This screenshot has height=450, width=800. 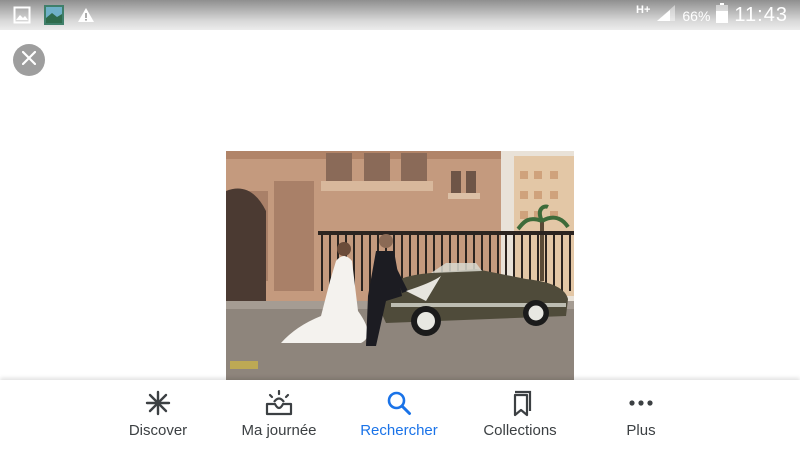 I want to click on nav-rechercher: Rechercher, so click(x=399, y=416).